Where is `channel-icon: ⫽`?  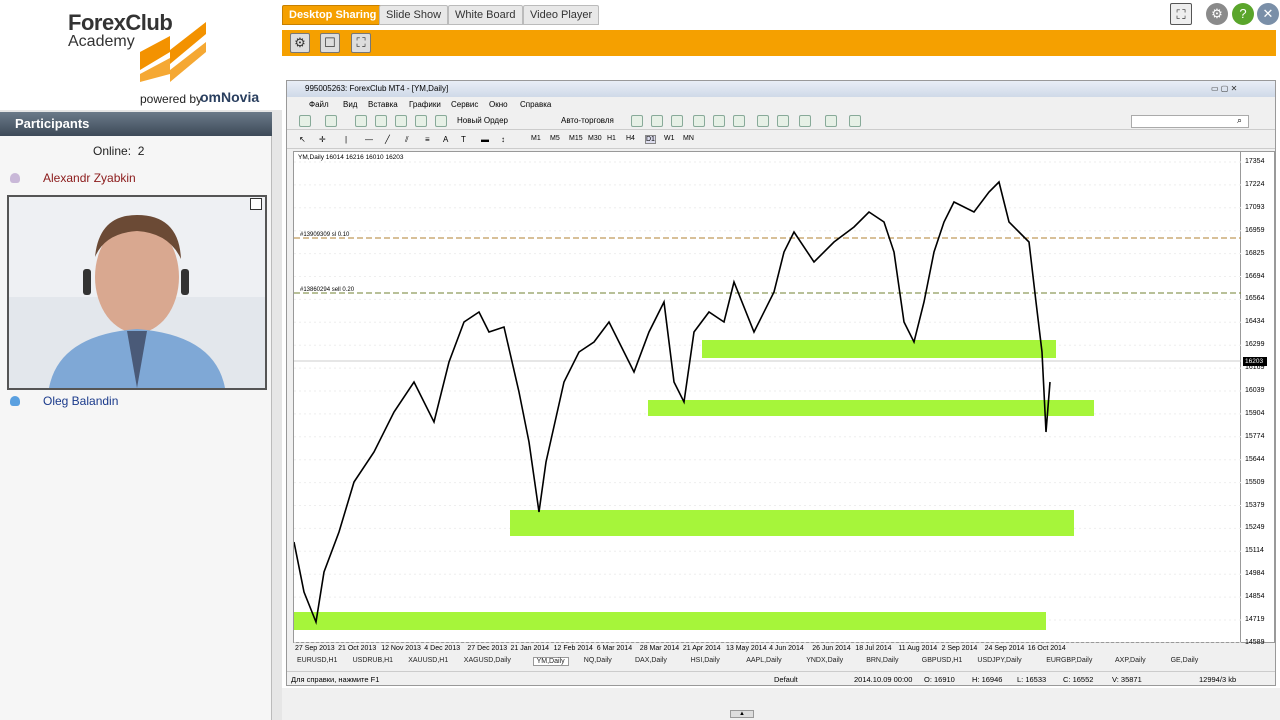 channel-icon: ⫽ is located at coordinates (407, 140).